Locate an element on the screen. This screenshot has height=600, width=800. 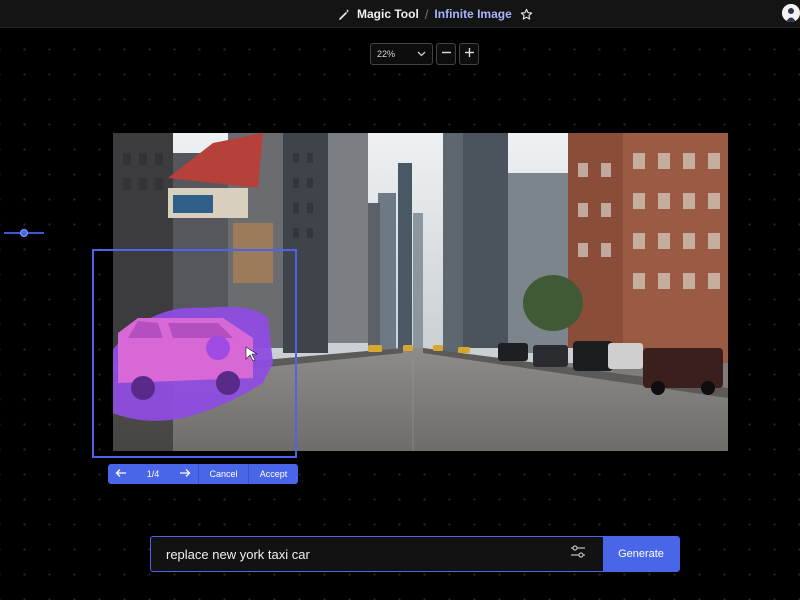
generate-button: Generate is located at coordinates (641, 554).